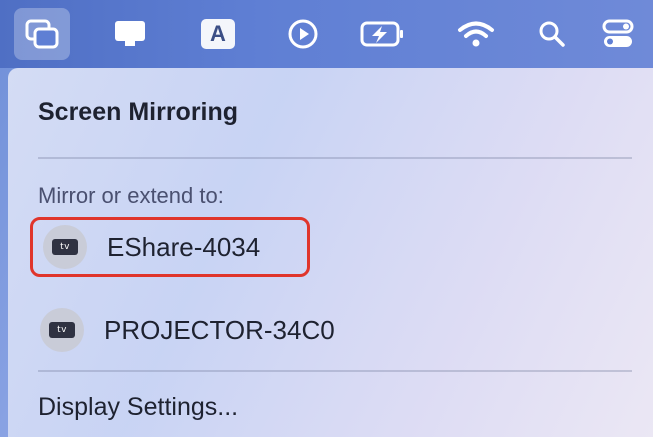  What do you see at coordinates (552, 34) in the screenshot?
I see `spotlight-search-icon` at bounding box center [552, 34].